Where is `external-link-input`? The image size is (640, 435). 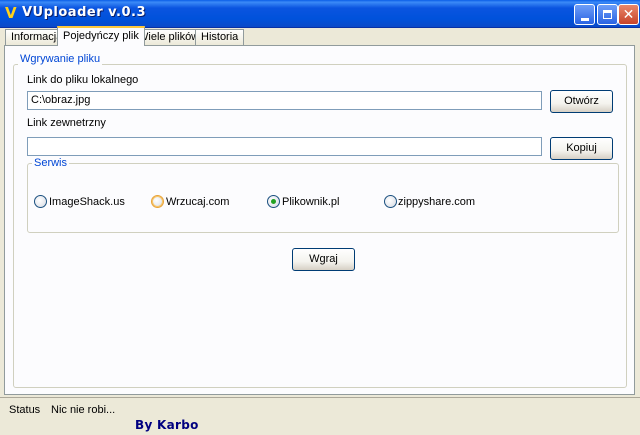
external-link-input is located at coordinates (284, 146).